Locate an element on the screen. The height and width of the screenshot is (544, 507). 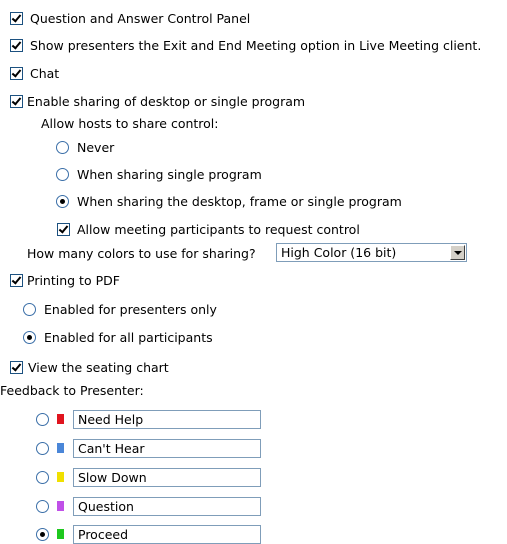
all-participants-radio is located at coordinates (29, 337).